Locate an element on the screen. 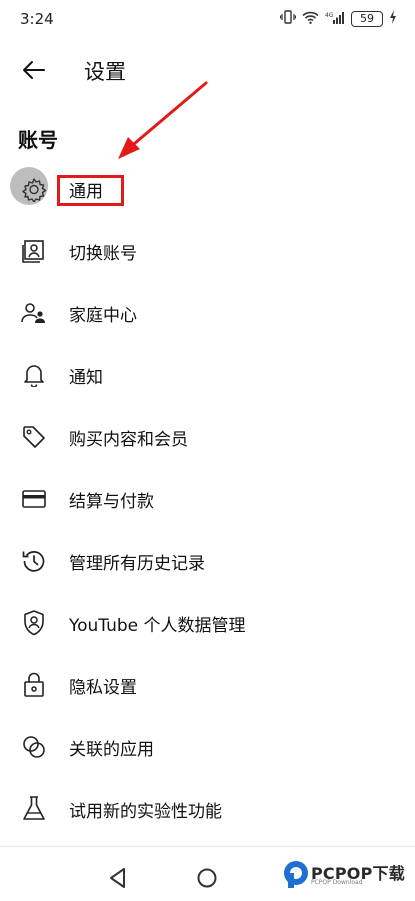 The height and width of the screenshot is (901, 415). menu-label: 关联的应用 is located at coordinates (111, 750).